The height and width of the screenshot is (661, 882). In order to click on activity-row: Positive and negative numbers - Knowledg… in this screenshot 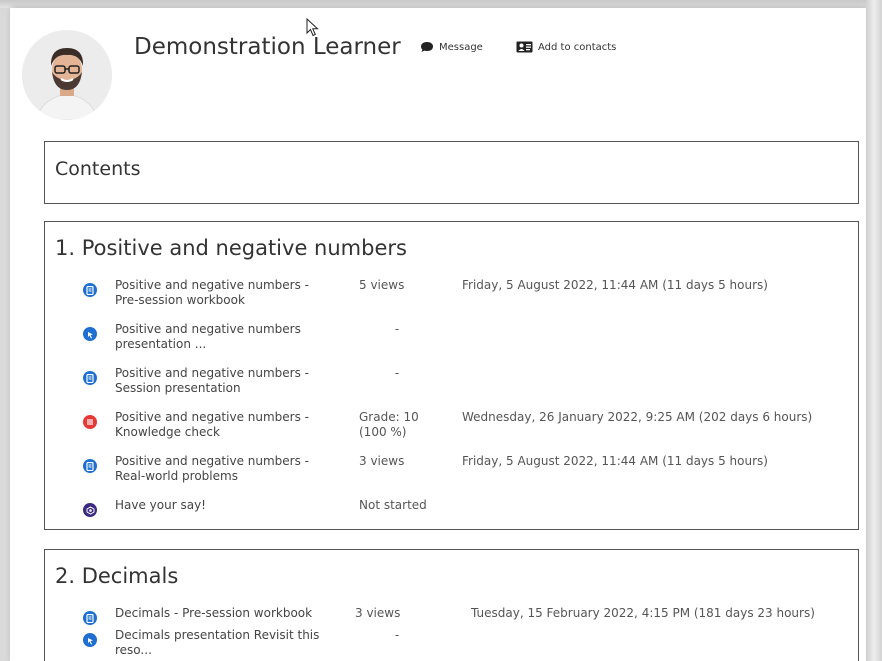, I will do `click(451, 432)`.